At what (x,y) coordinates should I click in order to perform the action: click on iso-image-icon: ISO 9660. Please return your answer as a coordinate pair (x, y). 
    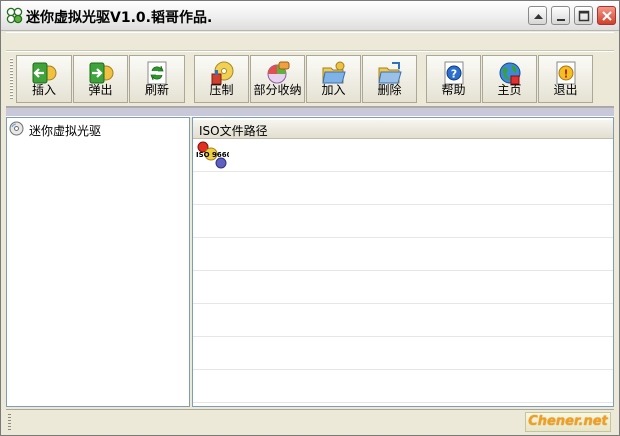
    Looking at the image, I should click on (212, 155).